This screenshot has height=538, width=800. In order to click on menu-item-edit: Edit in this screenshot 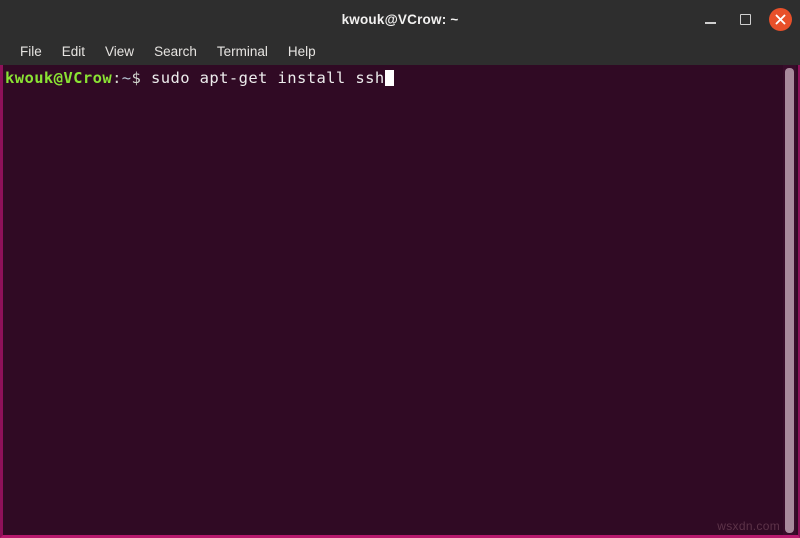, I will do `click(73, 51)`.